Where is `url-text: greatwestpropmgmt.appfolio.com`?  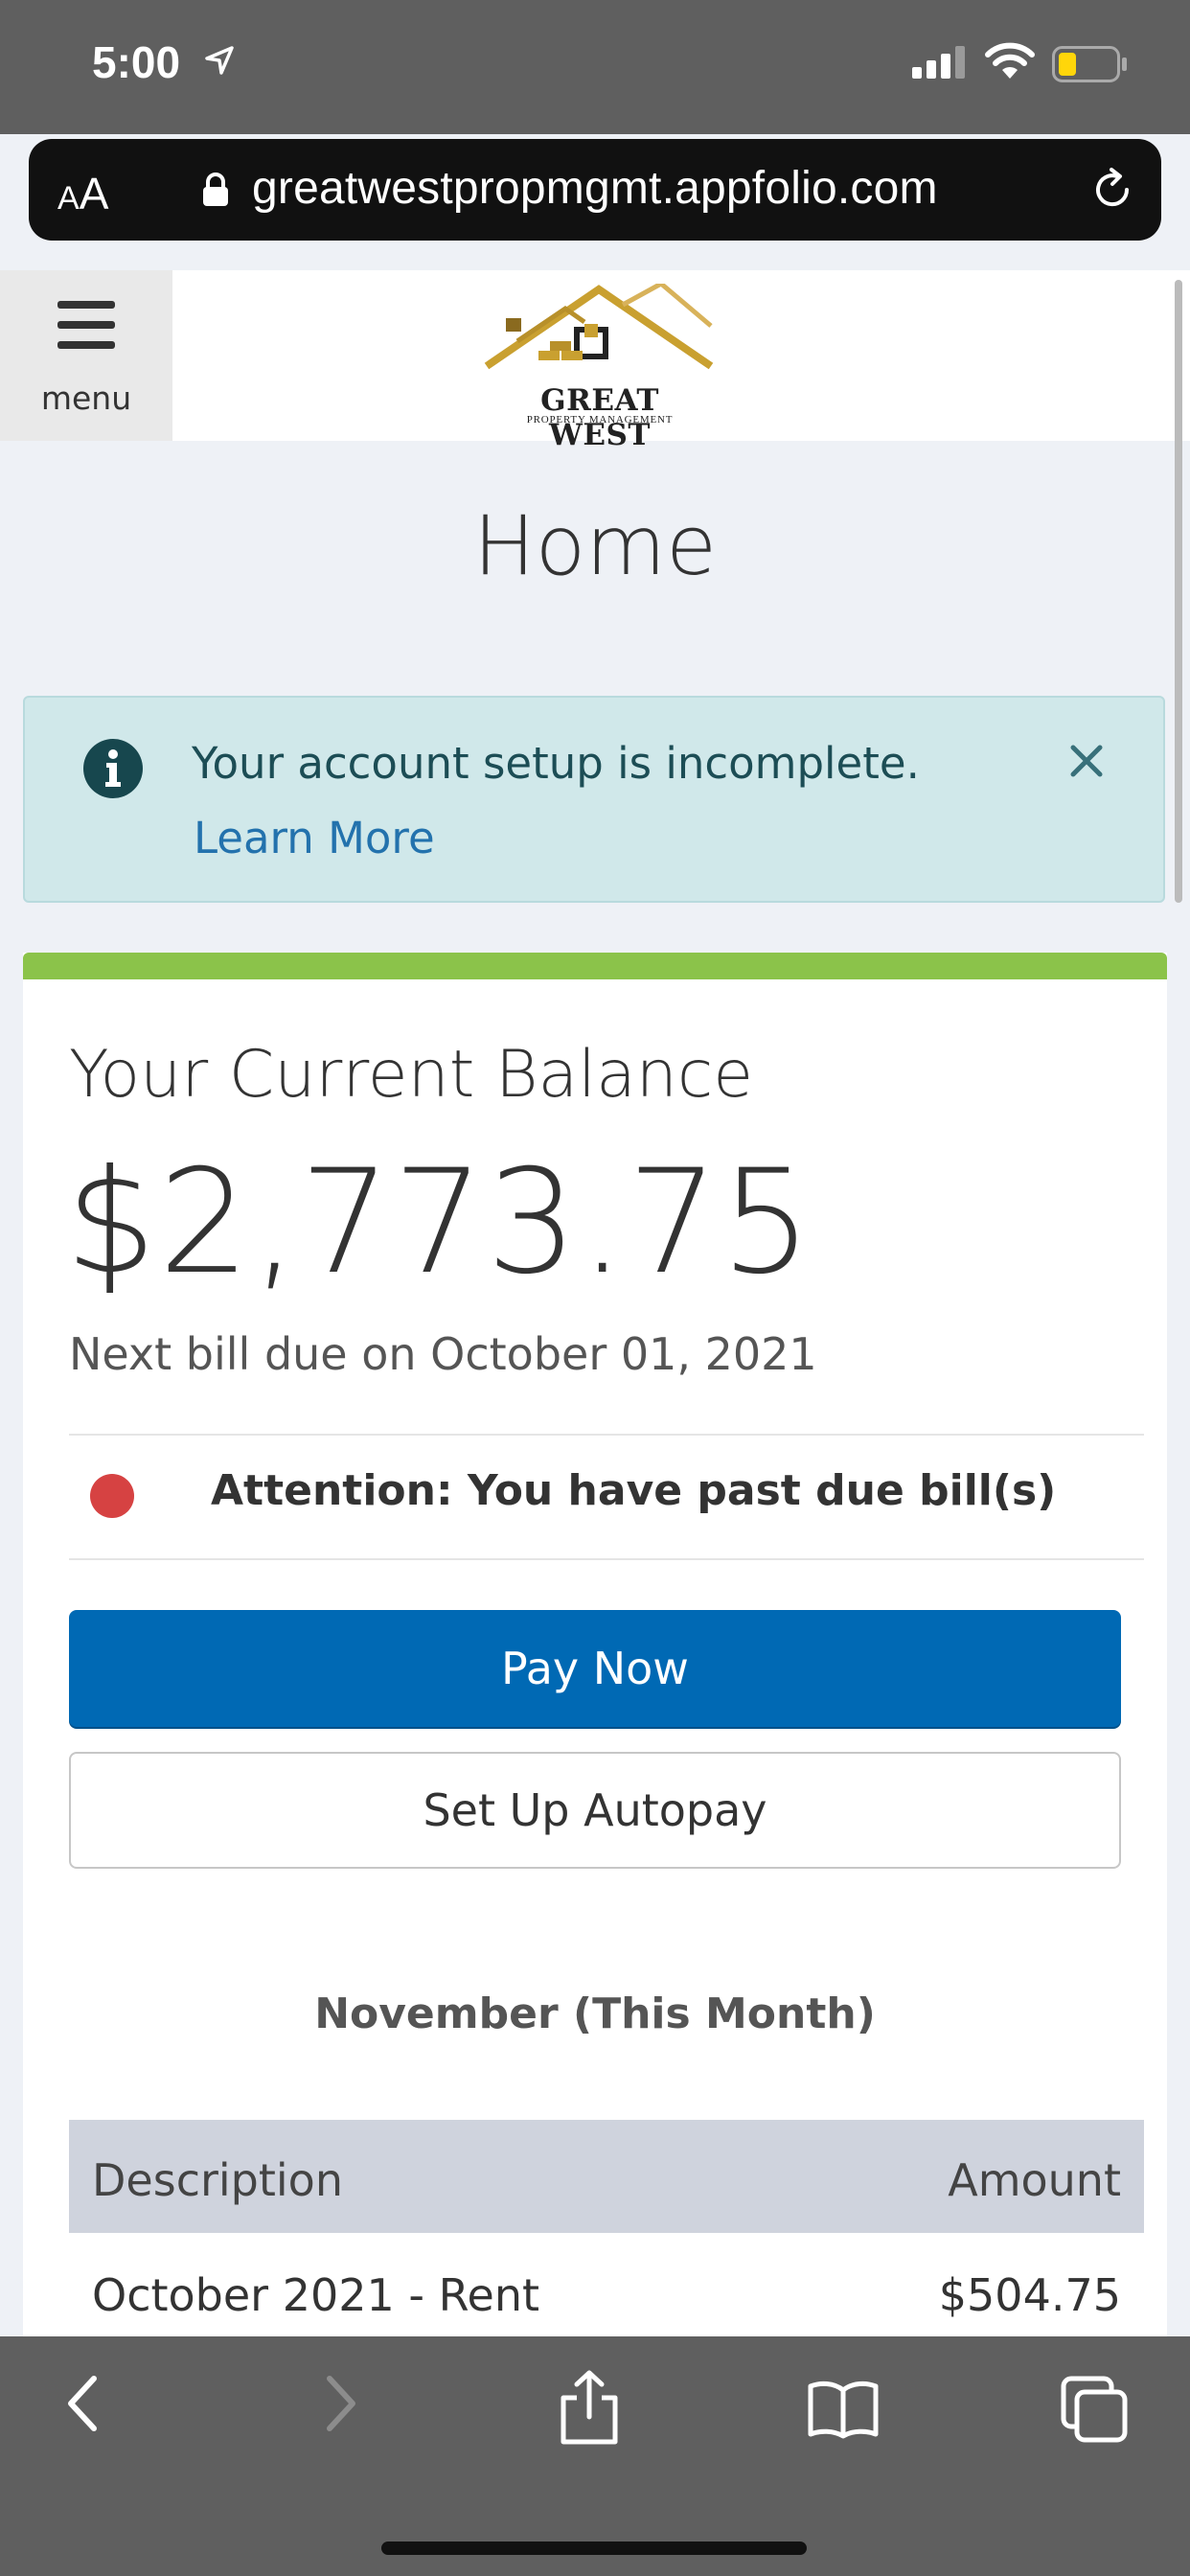 url-text: greatwestpropmgmt.appfolio.com is located at coordinates (595, 188).